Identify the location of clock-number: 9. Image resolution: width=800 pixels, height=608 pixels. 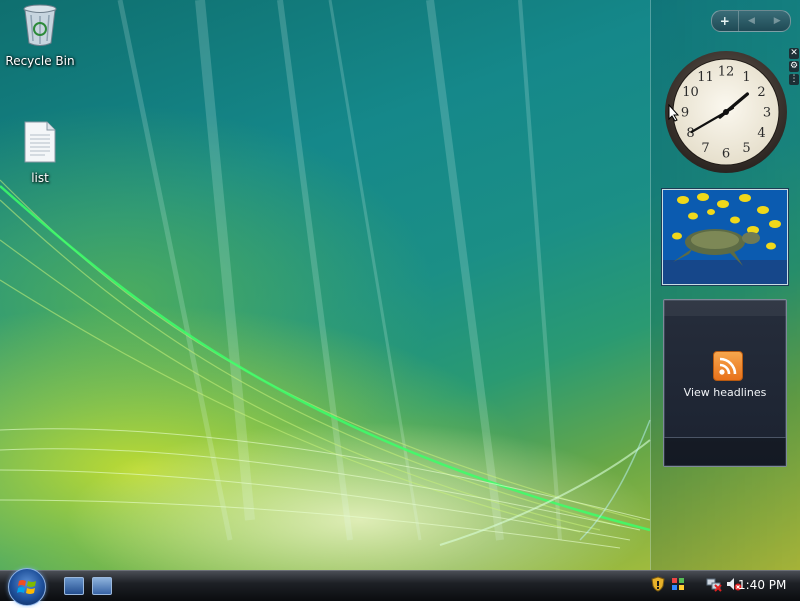
(685, 113).